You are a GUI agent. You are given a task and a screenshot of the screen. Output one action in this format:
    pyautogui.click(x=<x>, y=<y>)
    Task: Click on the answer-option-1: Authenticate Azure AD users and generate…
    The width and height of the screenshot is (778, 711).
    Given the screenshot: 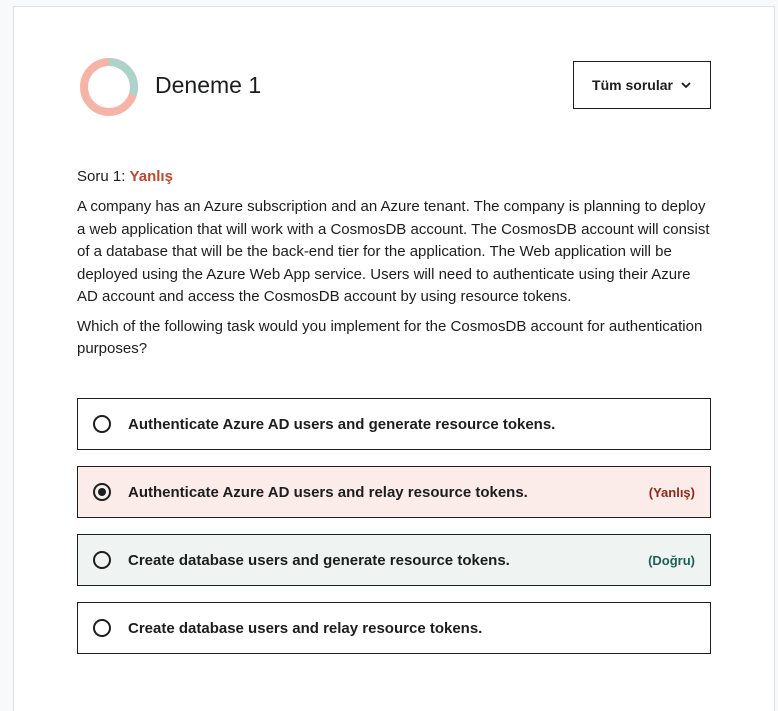 What is the action you would take?
    pyautogui.click(x=394, y=424)
    